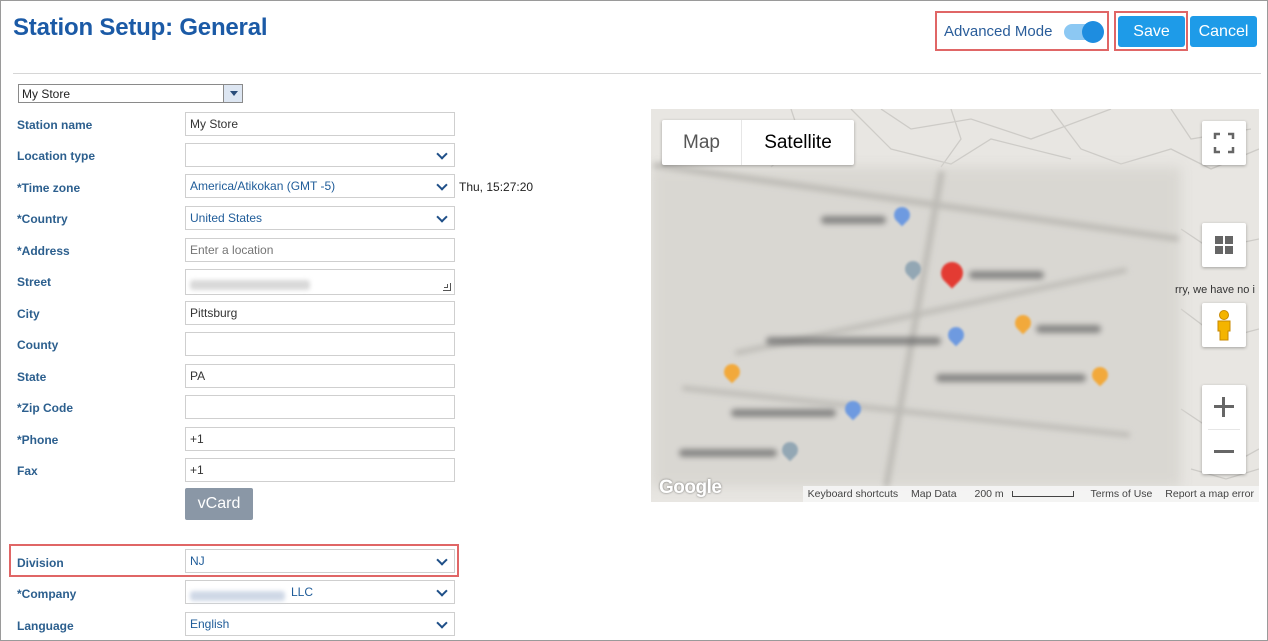 Image resolution: width=1268 pixels, height=641 pixels. I want to click on location-type-label: Location type, so click(56, 156).